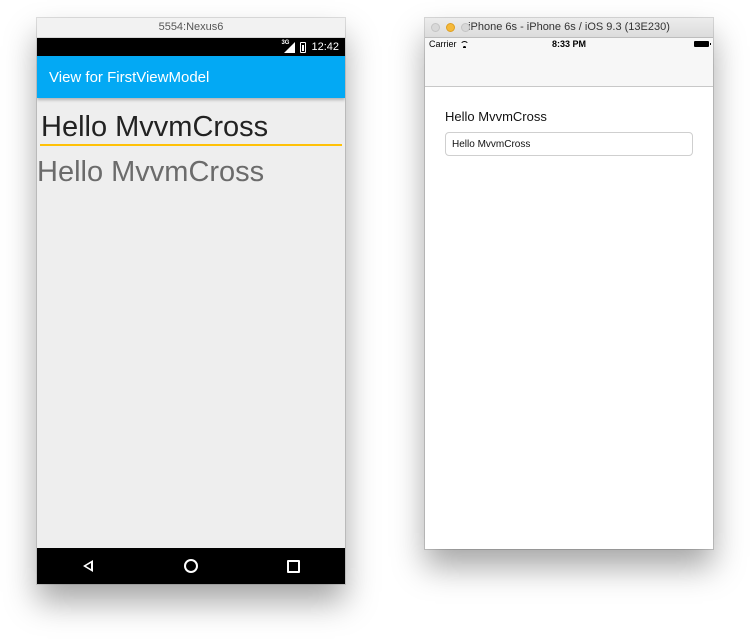 The image size is (750, 641). I want to click on ios-text-label: Hello MvvmCross, so click(496, 116).